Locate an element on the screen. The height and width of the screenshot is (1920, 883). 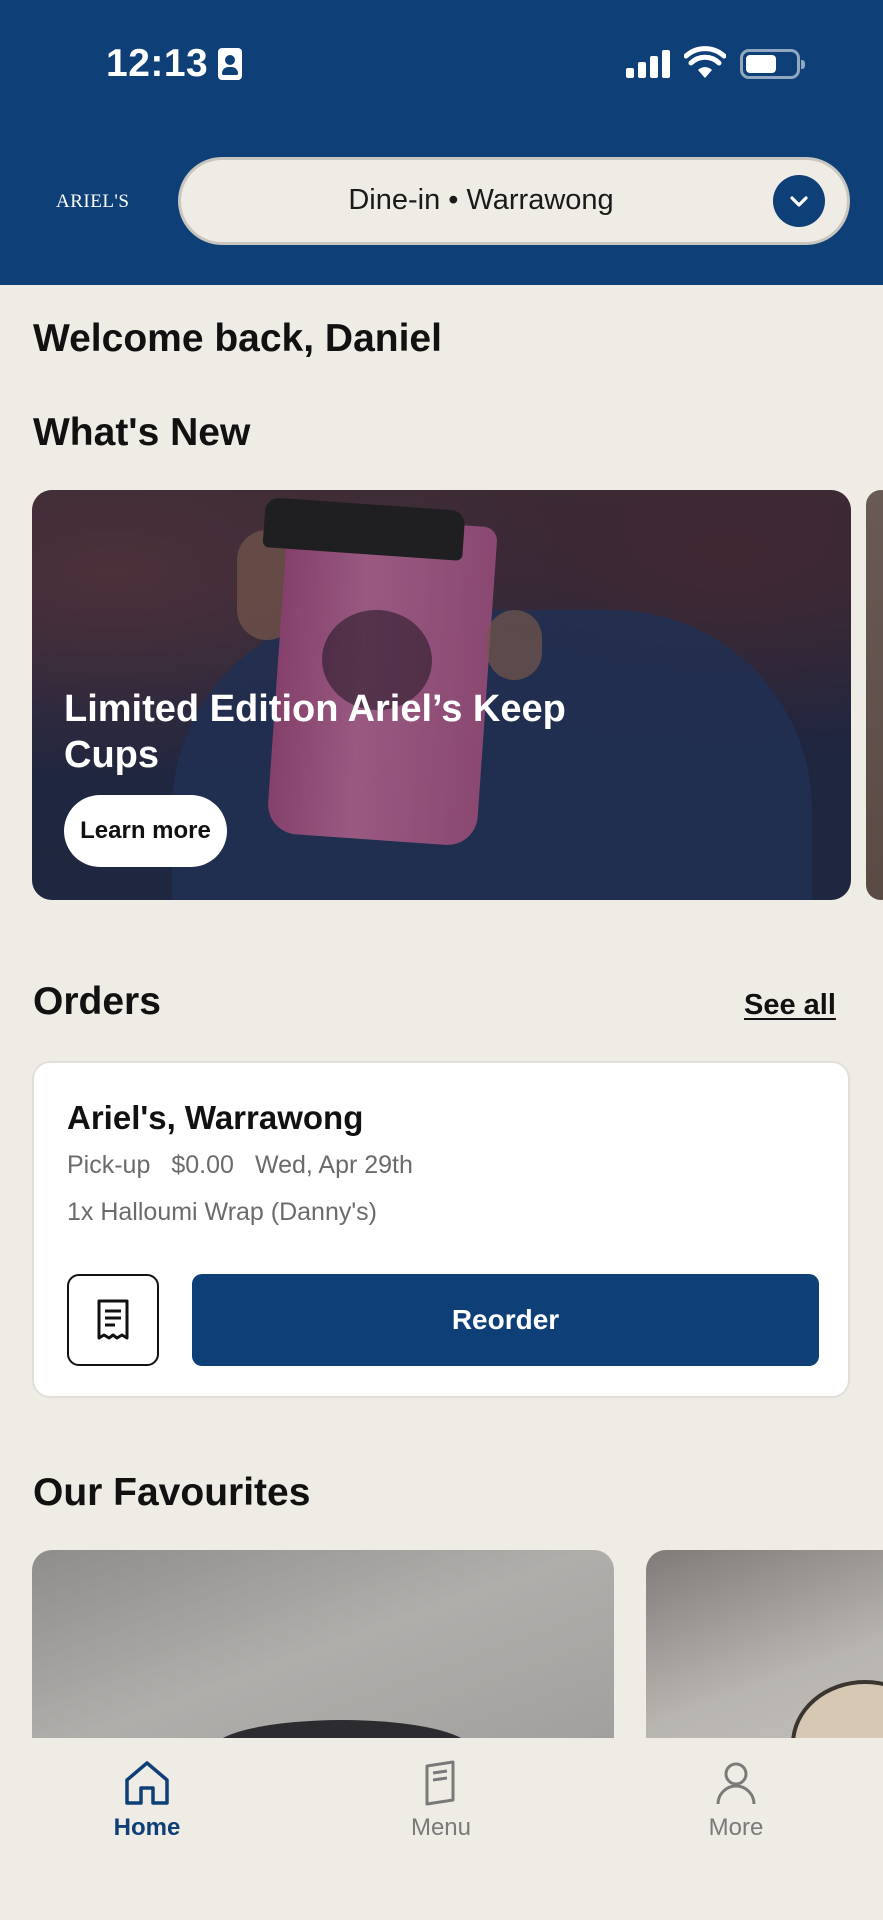
tab-menu-label: Menu is located at coordinates (441, 1827).